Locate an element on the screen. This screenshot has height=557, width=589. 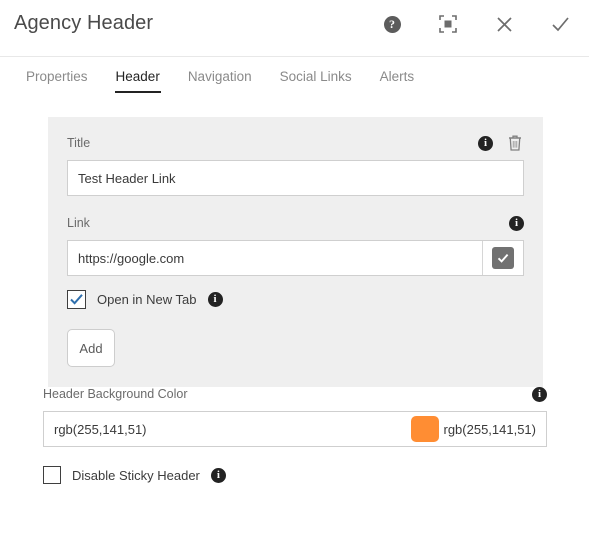
help-icon-glyph: ? is located at coordinates (392, 24).